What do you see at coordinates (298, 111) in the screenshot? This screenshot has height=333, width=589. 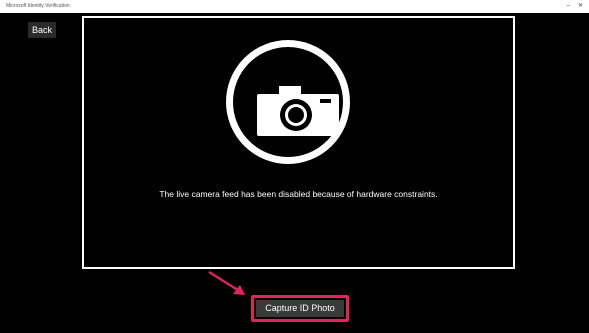 I see `camera-icon` at bounding box center [298, 111].